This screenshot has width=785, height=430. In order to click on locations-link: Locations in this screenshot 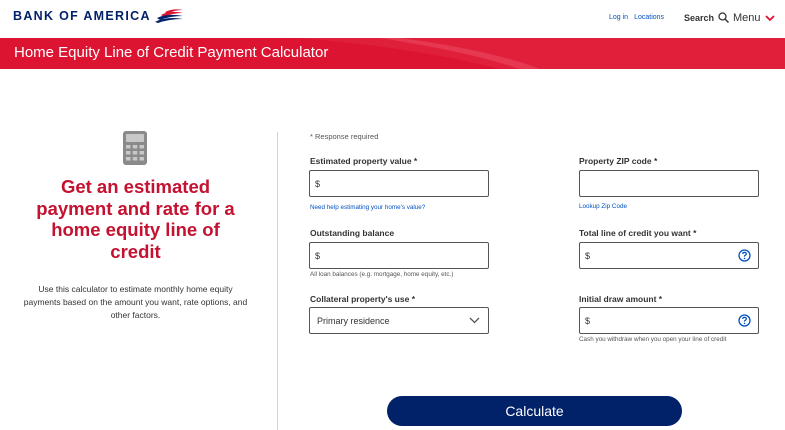, I will do `click(649, 17)`.